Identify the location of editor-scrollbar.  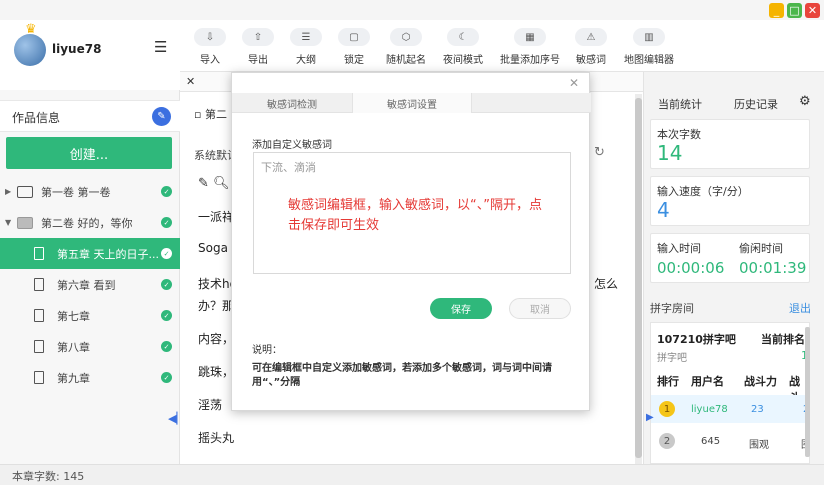
(638, 279).